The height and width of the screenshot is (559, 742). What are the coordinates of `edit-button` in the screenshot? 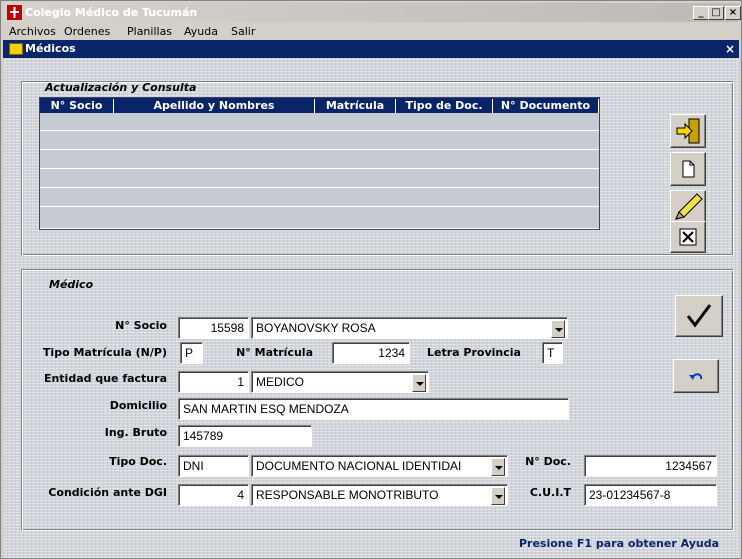 It's located at (688, 207).